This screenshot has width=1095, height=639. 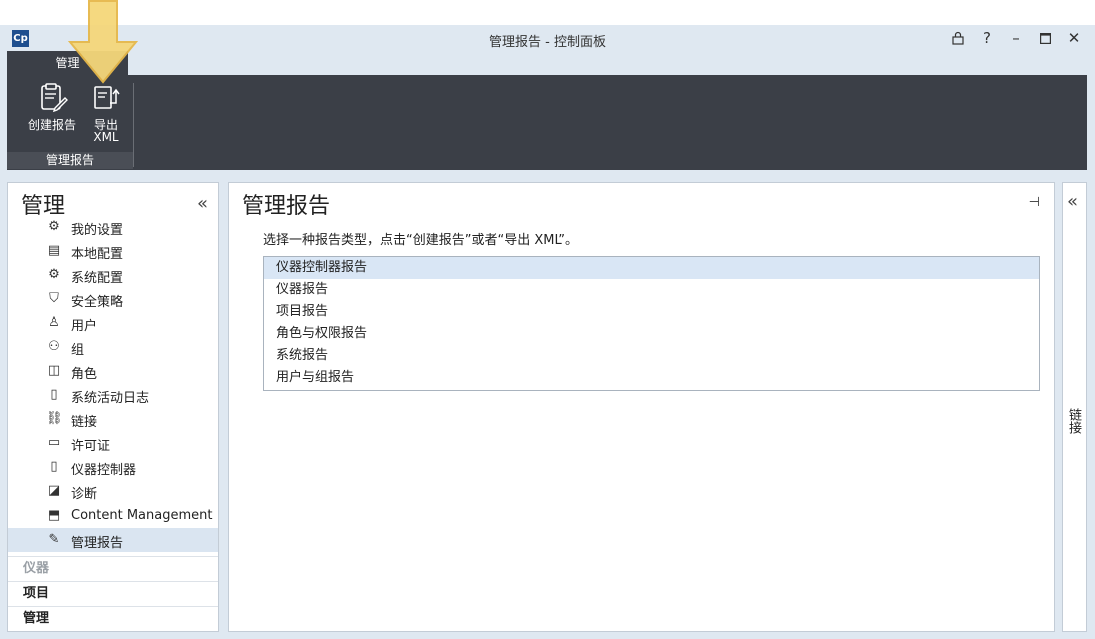 I want to click on links-panel-label: 链接, so click(x=1074, y=421).